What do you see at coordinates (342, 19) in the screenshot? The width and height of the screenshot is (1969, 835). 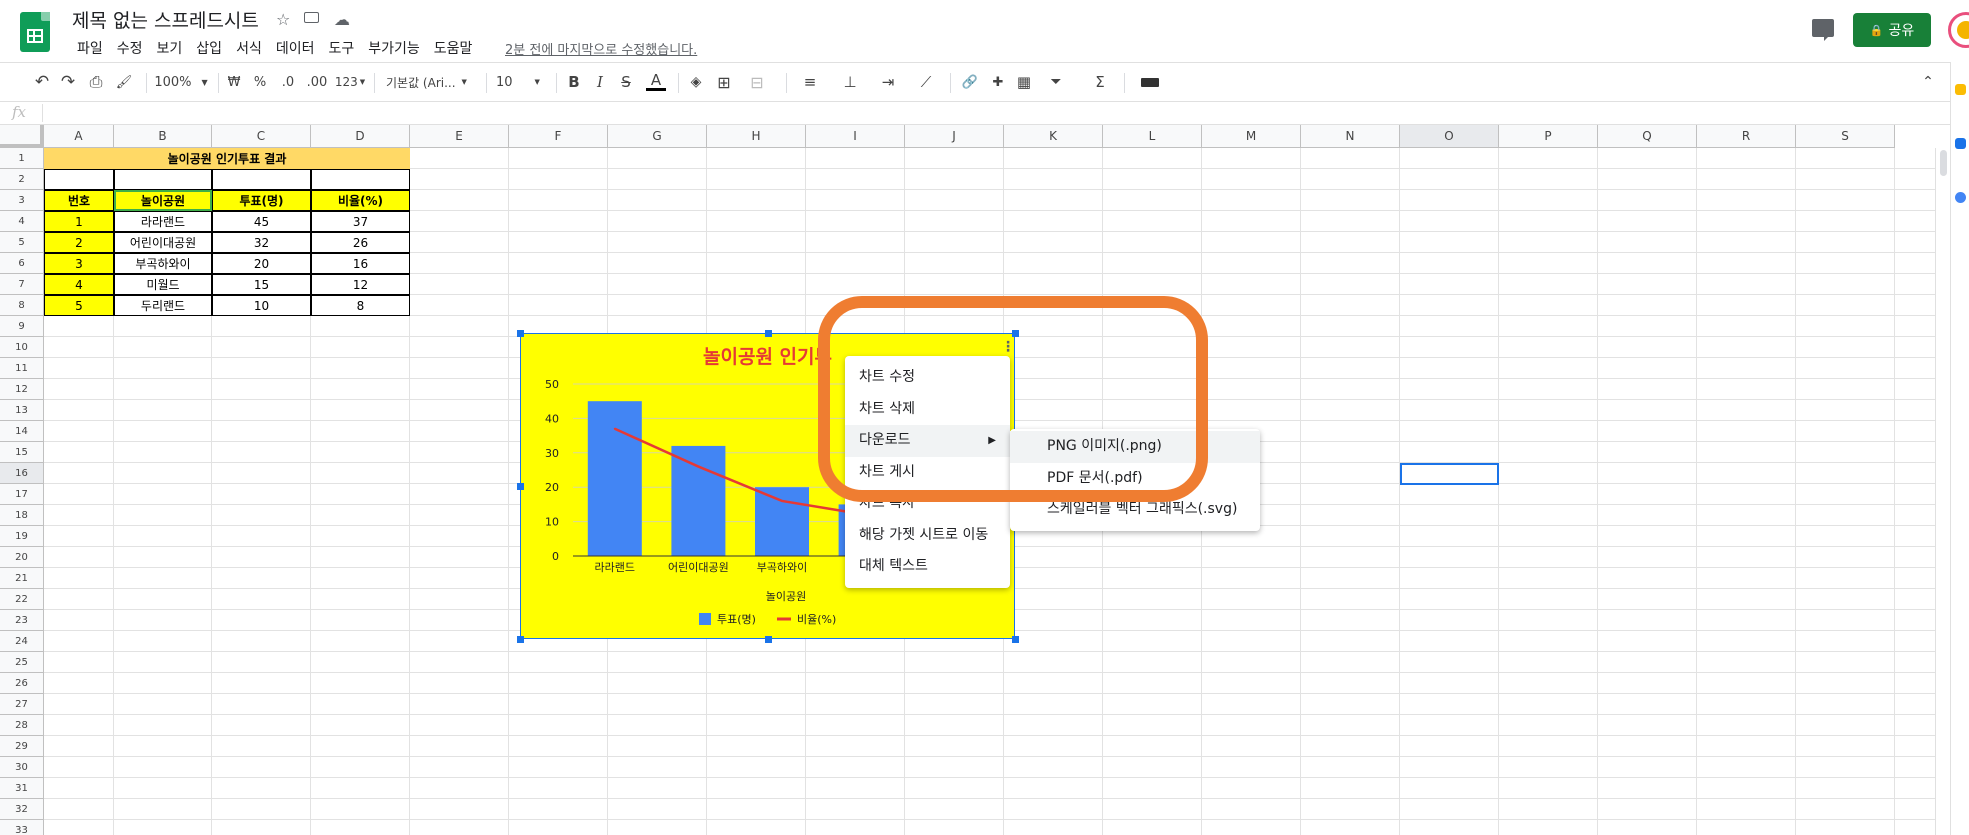 I see `cloud-status-icon: ☁` at bounding box center [342, 19].